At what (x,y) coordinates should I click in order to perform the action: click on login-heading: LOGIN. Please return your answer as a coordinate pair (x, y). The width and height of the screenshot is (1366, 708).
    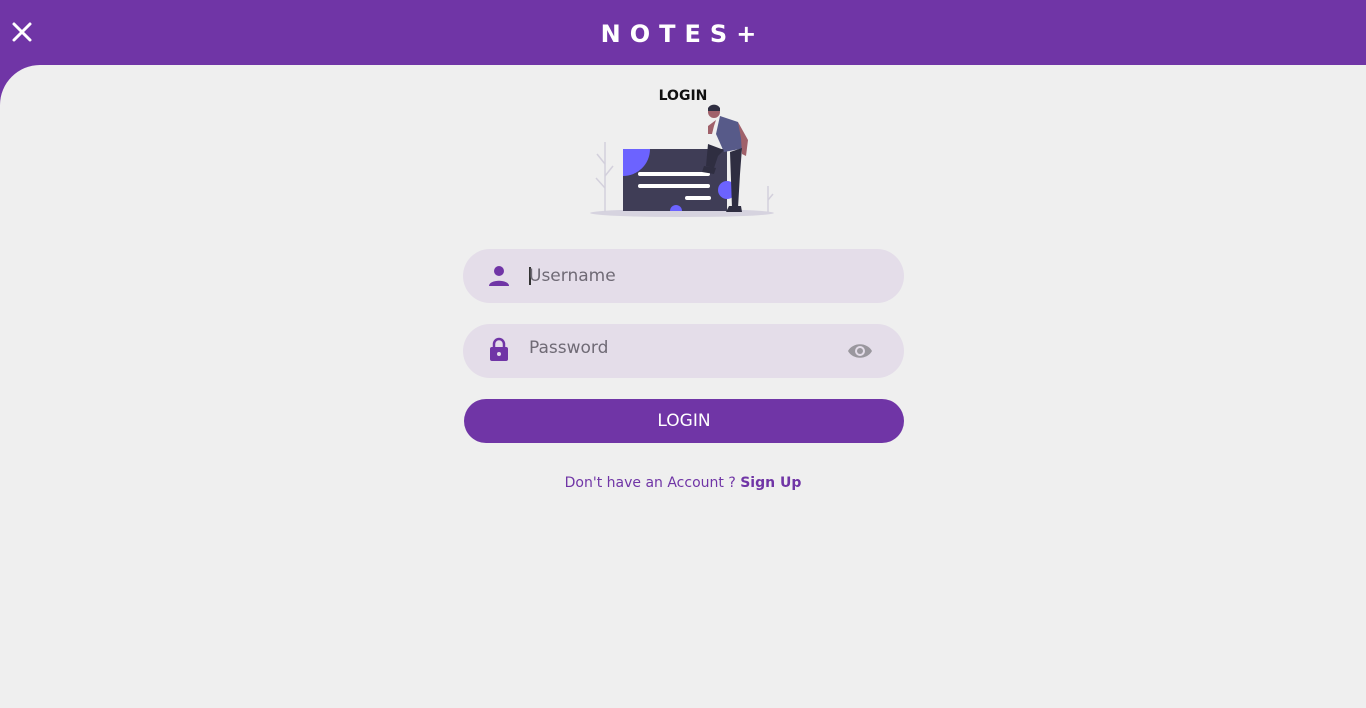
    Looking at the image, I should click on (683, 96).